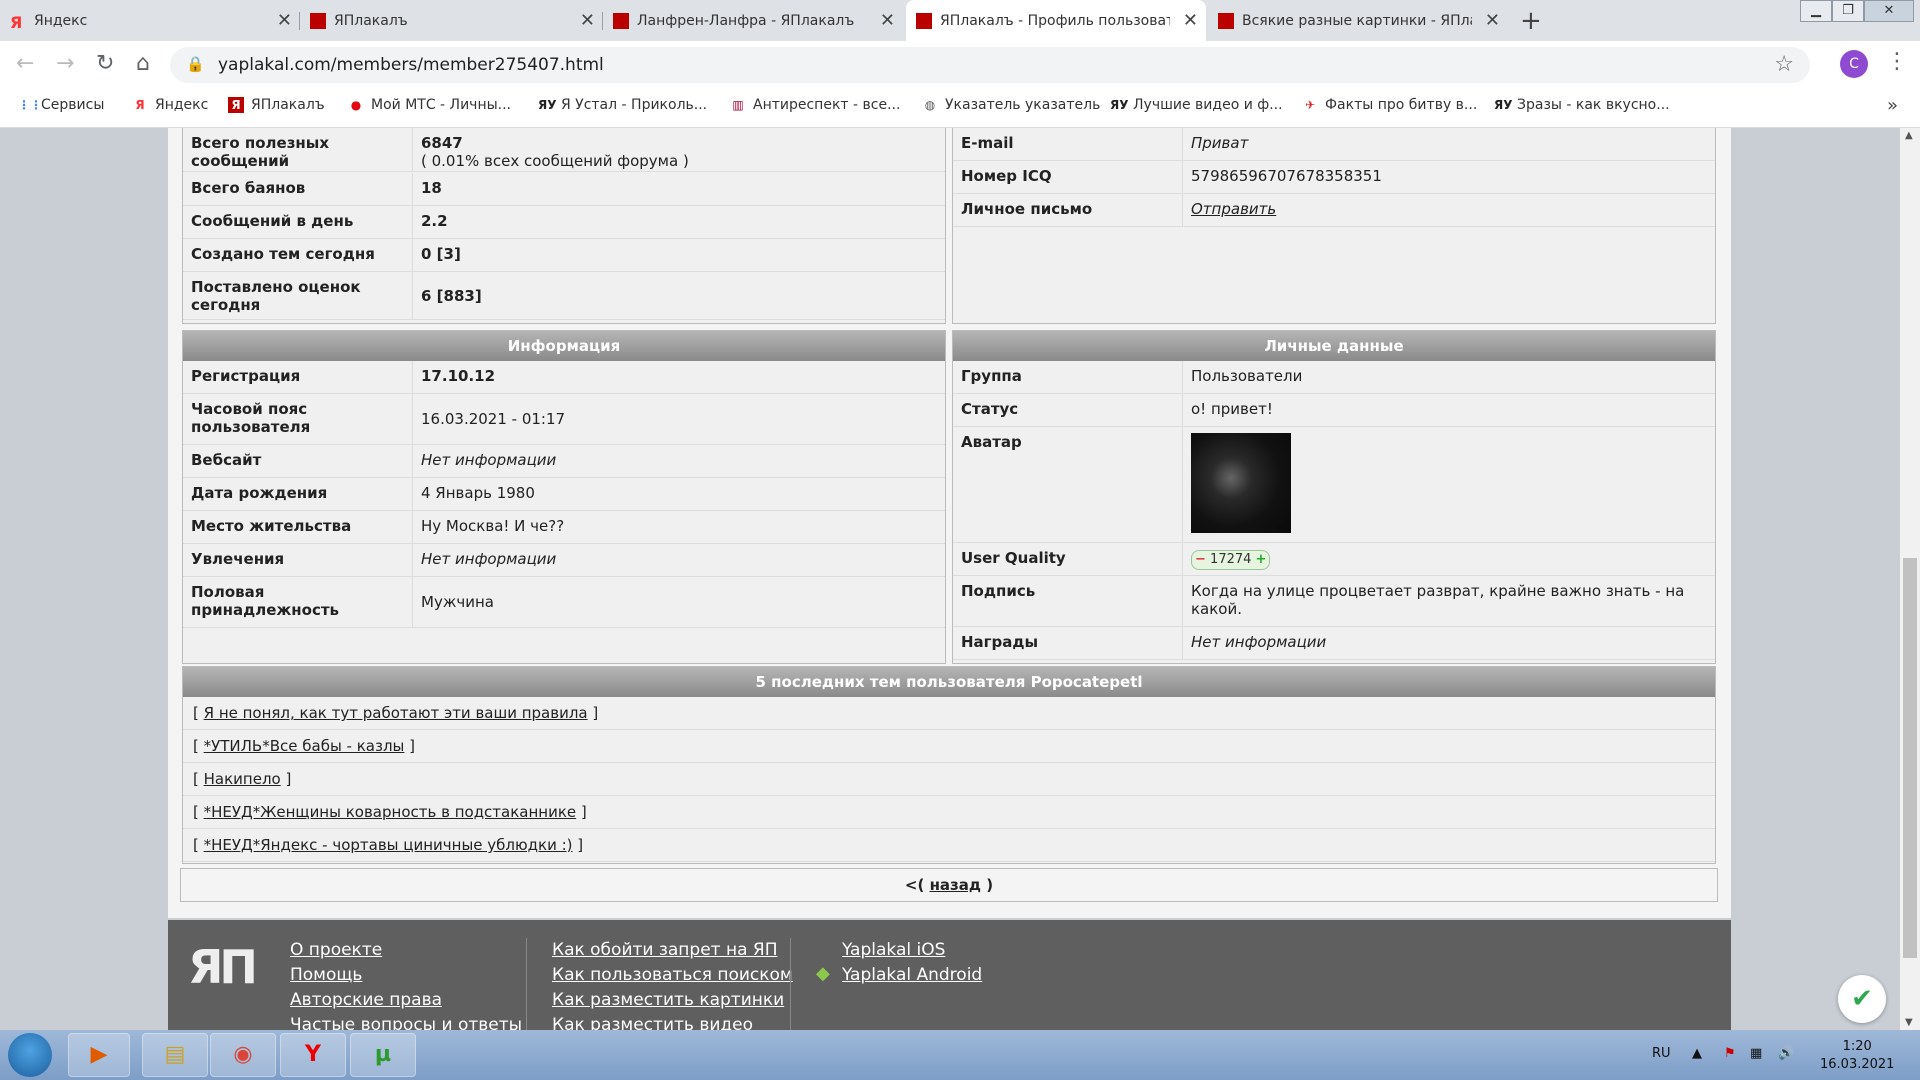  I want to click on system-clock: 1:20 16.03.2021, so click(1857, 1056).